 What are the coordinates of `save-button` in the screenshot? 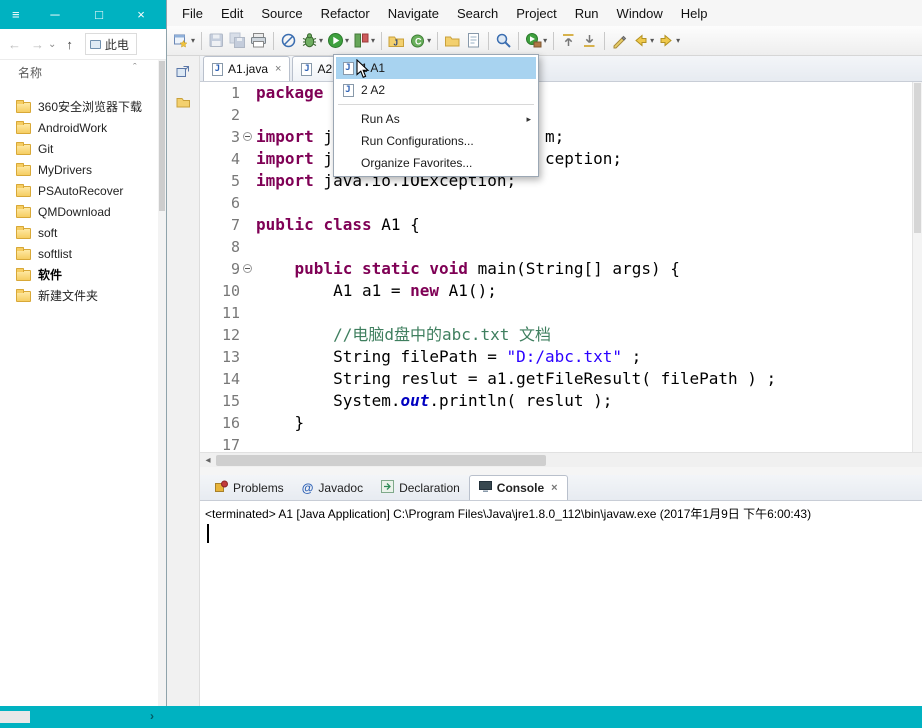 It's located at (216, 41).